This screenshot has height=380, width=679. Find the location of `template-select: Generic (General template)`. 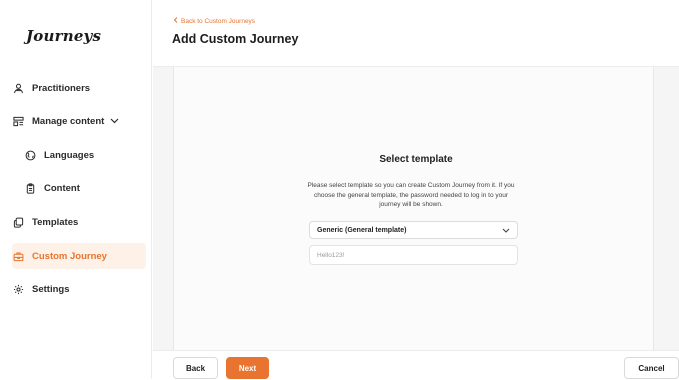

template-select: Generic (General template) is located at coordinates (413, 230).